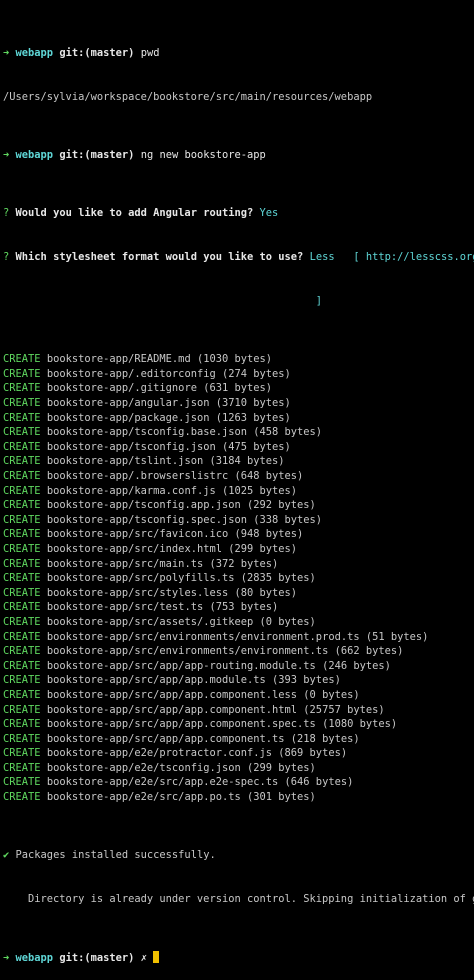 The height and width of the screenshot is (980, 474). I want to click on question-answer: Yes, so click(269, 213).